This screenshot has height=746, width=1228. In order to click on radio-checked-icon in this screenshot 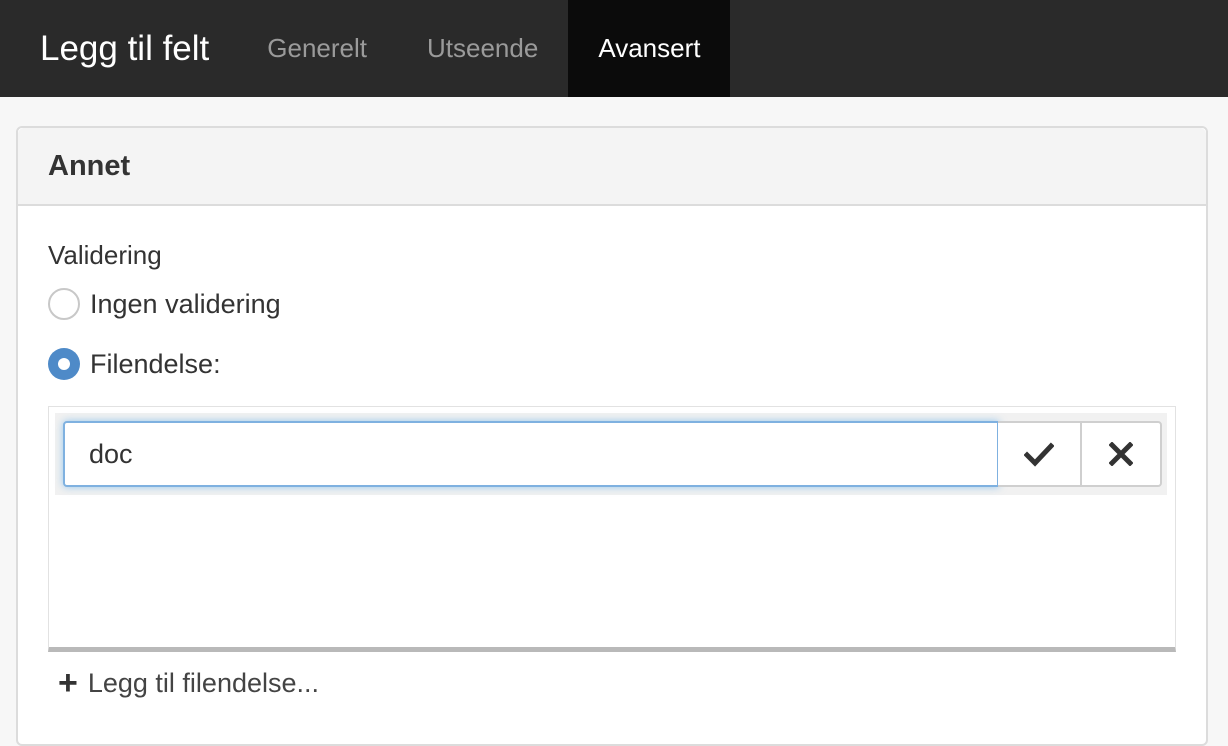, I will do `click(64, 364)`.